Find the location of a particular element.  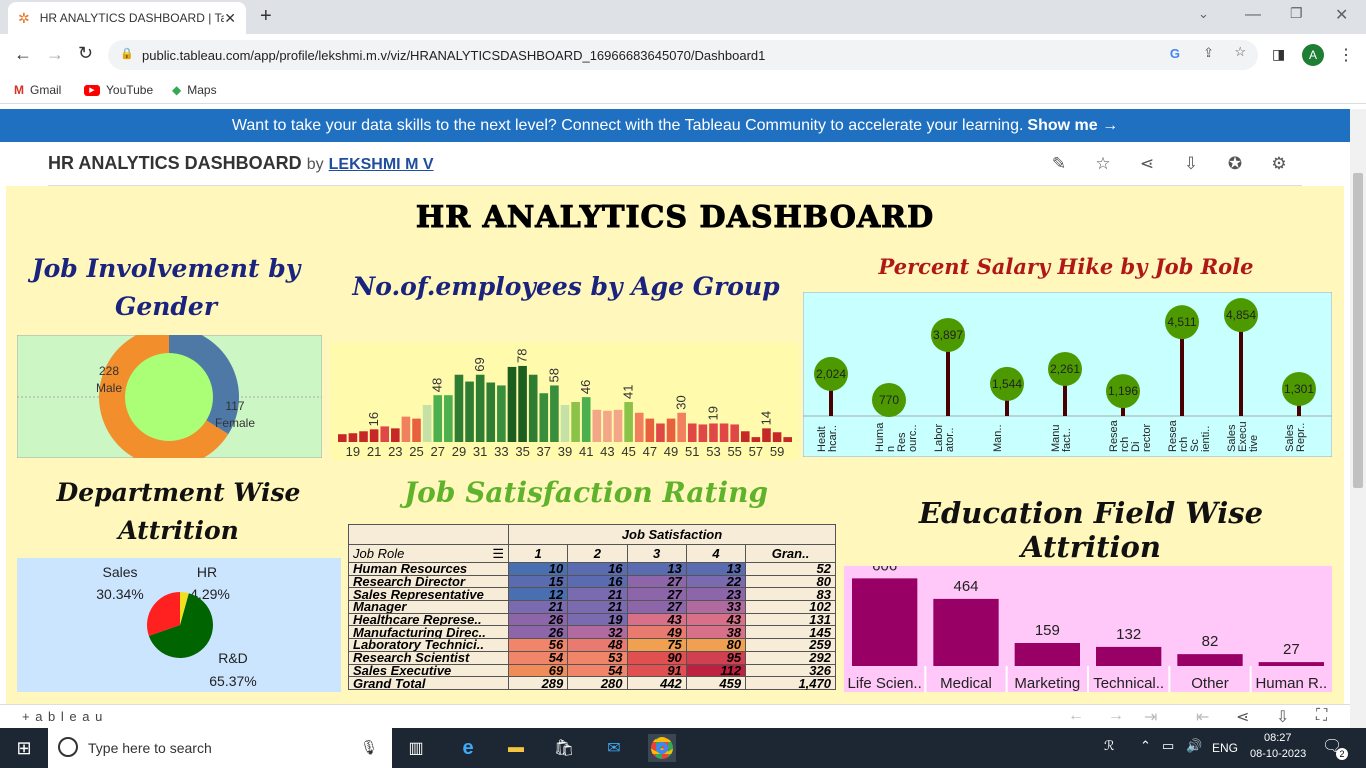

bookmark-youtube: ▶ YouTube is located at coordinates (118, 90).